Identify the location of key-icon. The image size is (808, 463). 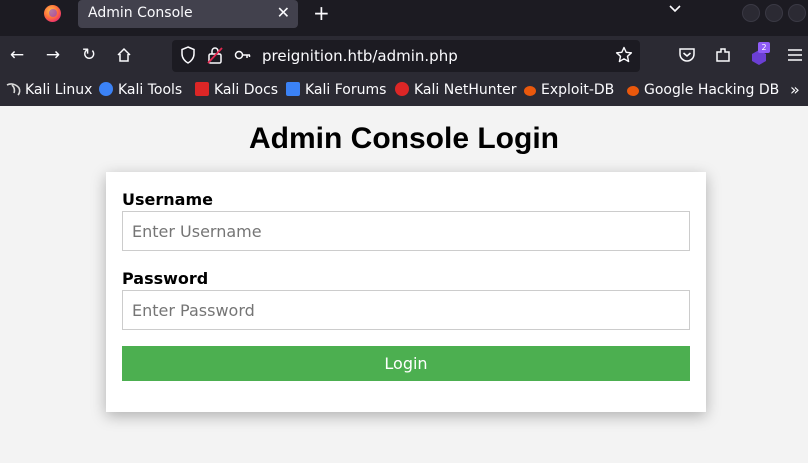
(243, 57).